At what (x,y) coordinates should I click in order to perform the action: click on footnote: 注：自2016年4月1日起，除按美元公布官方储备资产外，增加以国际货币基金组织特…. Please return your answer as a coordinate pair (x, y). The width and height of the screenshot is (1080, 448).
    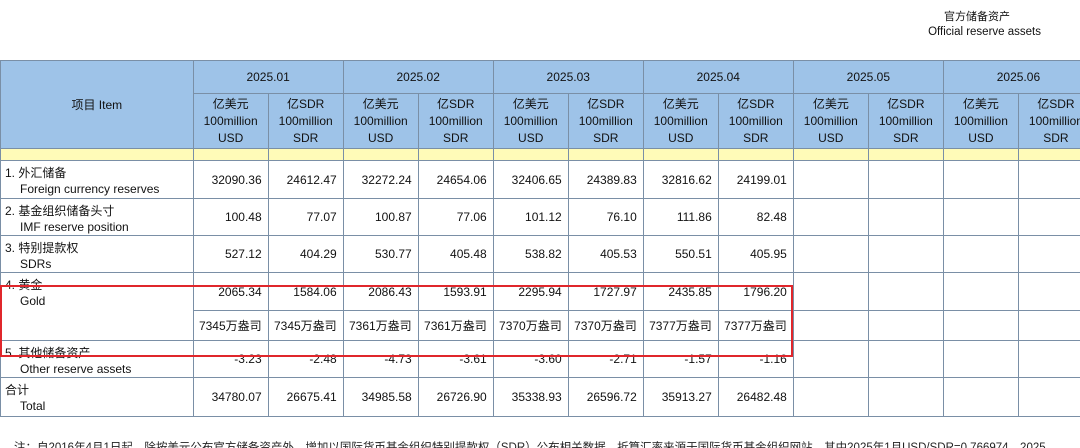
    Looking at the image, I should click on (530, 445).